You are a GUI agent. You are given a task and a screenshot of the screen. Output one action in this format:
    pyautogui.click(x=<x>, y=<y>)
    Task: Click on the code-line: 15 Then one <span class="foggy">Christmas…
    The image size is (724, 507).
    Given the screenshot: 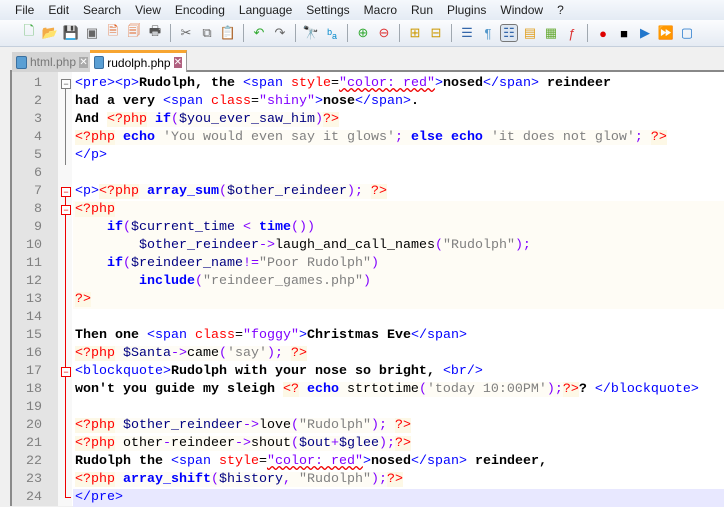 What is the action you would take?
    pyautogui.click(x=368, y=336)
    